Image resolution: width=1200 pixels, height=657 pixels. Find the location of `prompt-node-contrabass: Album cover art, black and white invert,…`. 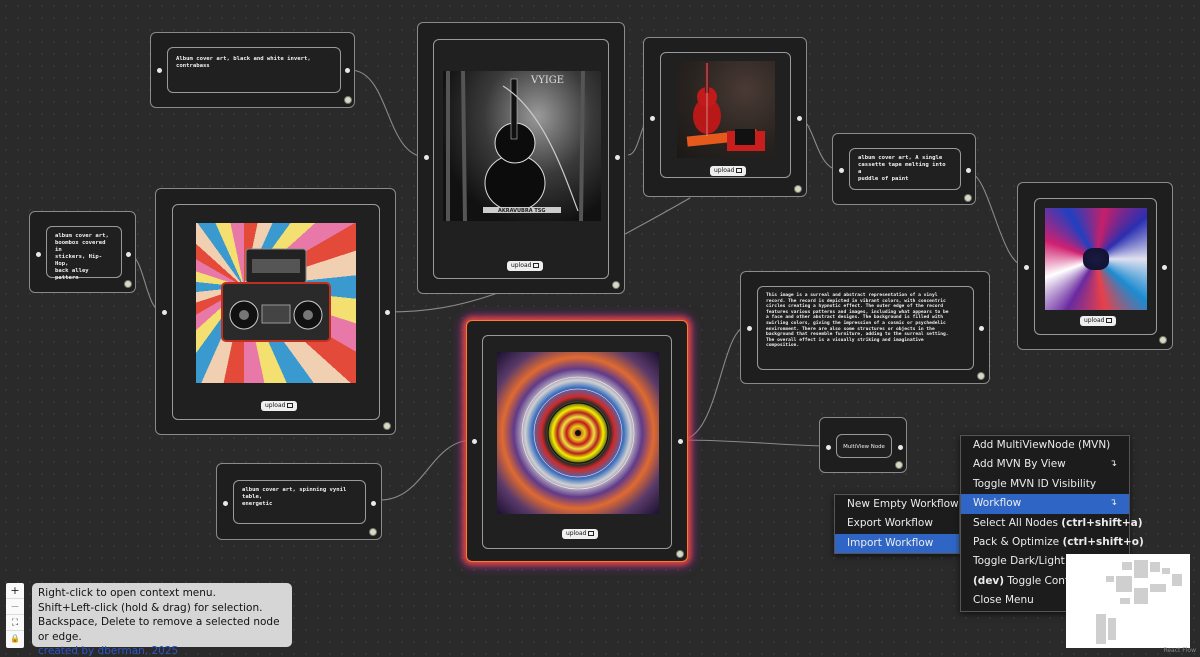

prompt-node-contrabass: Album cover art, black and white invert,… is located at coordinates (252, 70).